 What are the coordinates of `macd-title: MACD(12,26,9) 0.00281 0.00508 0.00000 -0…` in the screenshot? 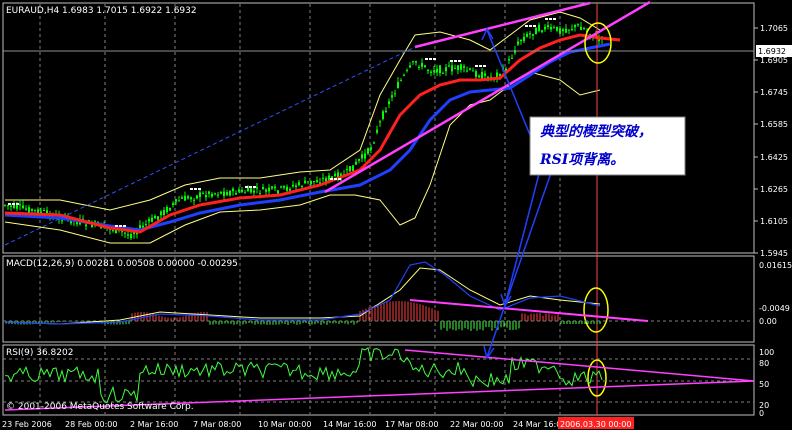 It's located at (122, 264).